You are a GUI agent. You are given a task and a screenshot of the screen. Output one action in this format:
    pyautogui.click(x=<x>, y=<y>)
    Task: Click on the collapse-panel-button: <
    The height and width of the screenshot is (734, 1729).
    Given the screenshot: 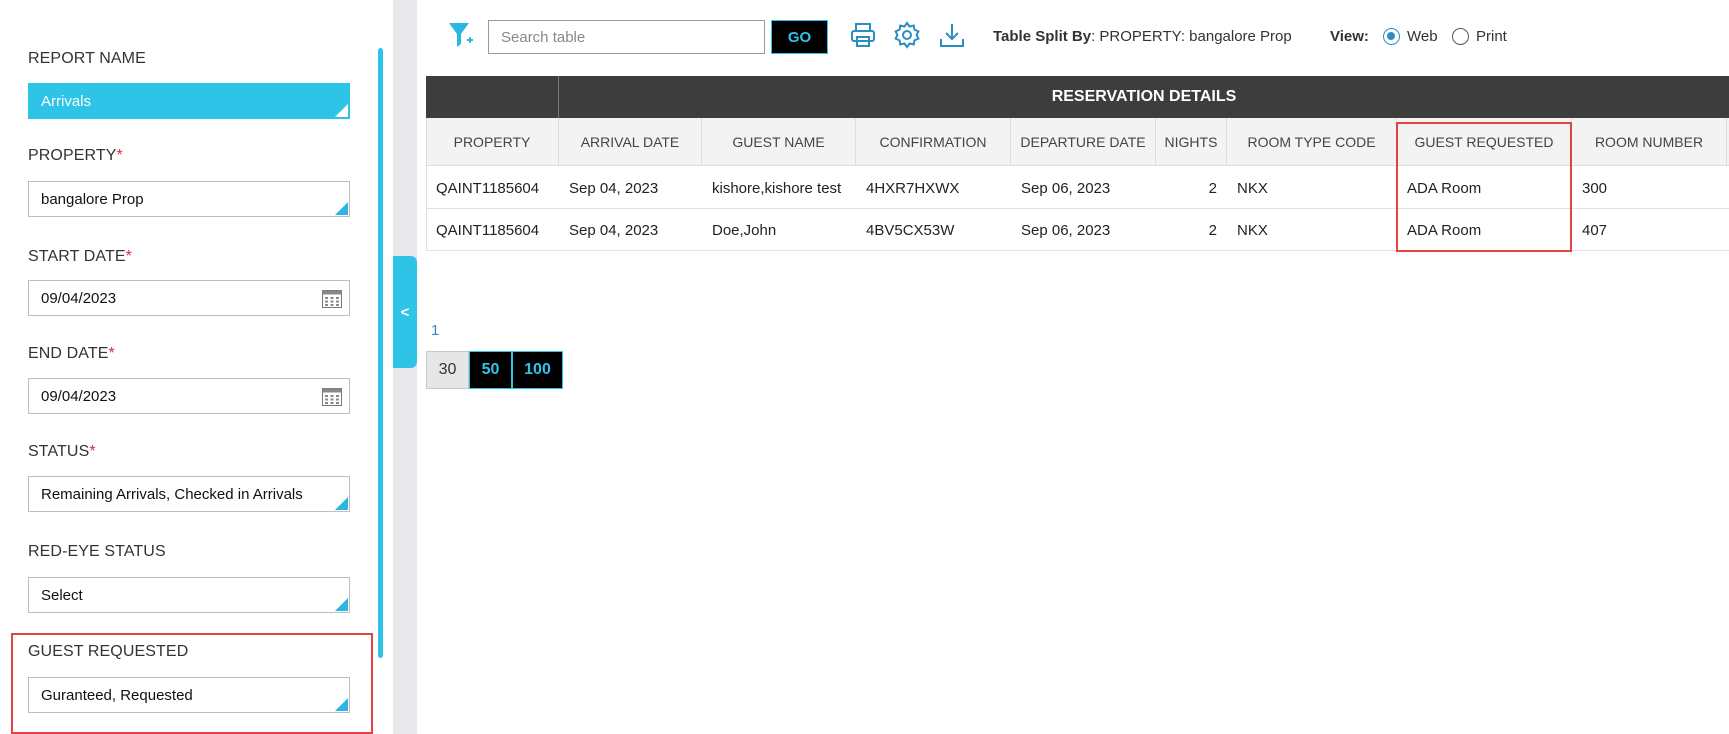 What is the action you would take?
    pyautogui.click(x=405, y=312)
    